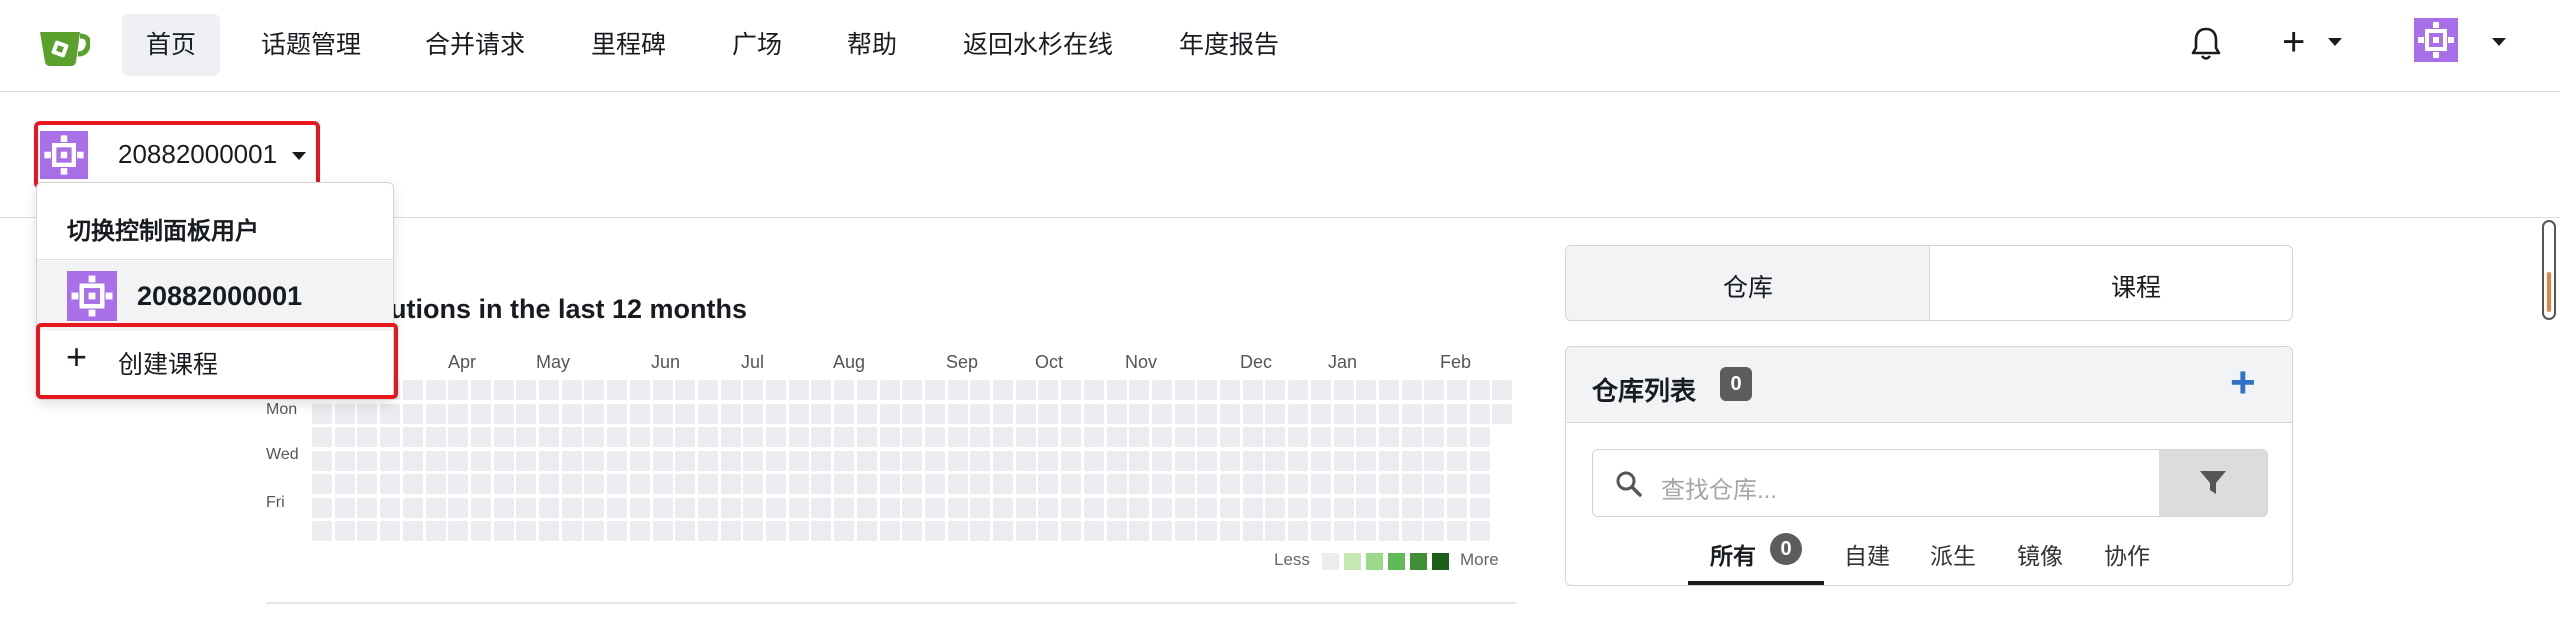  I want to click on dow-label: Mon, so click(282, 409).